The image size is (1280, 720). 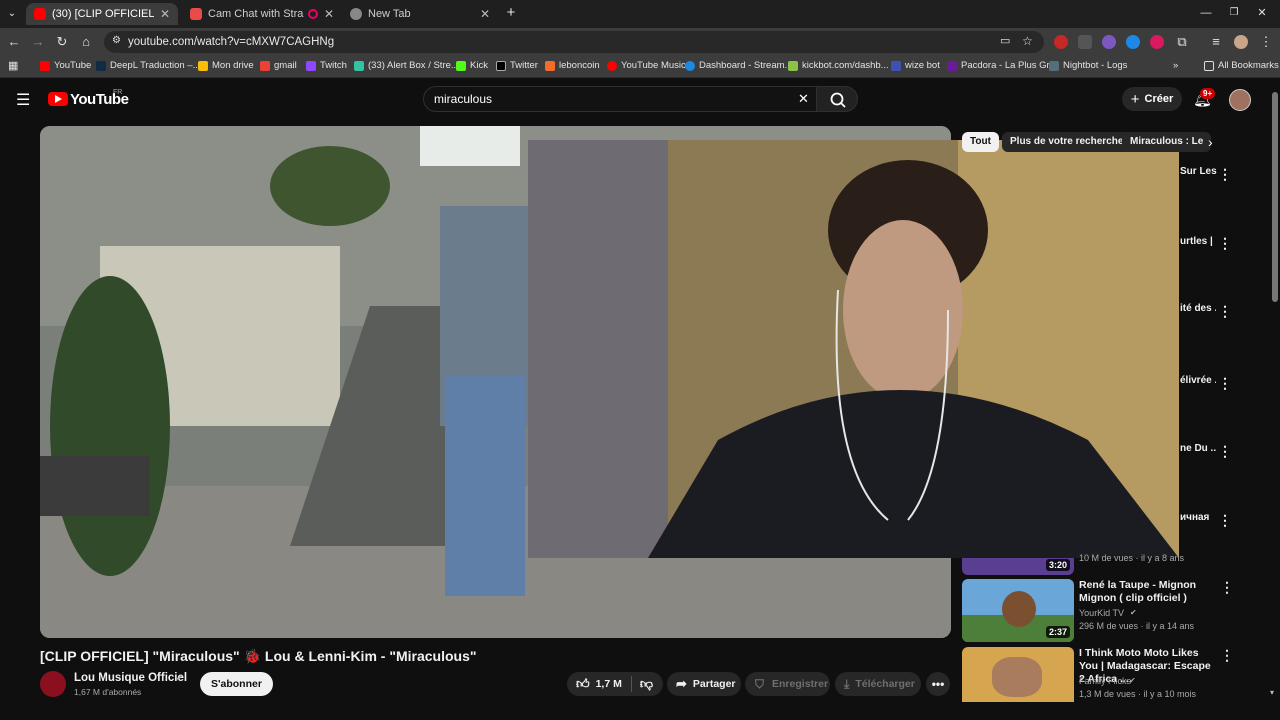 What do you see at coordinates (511, 13) in the screenshot?
I see `new-tab-button: +` at bounding box center [511, 13].